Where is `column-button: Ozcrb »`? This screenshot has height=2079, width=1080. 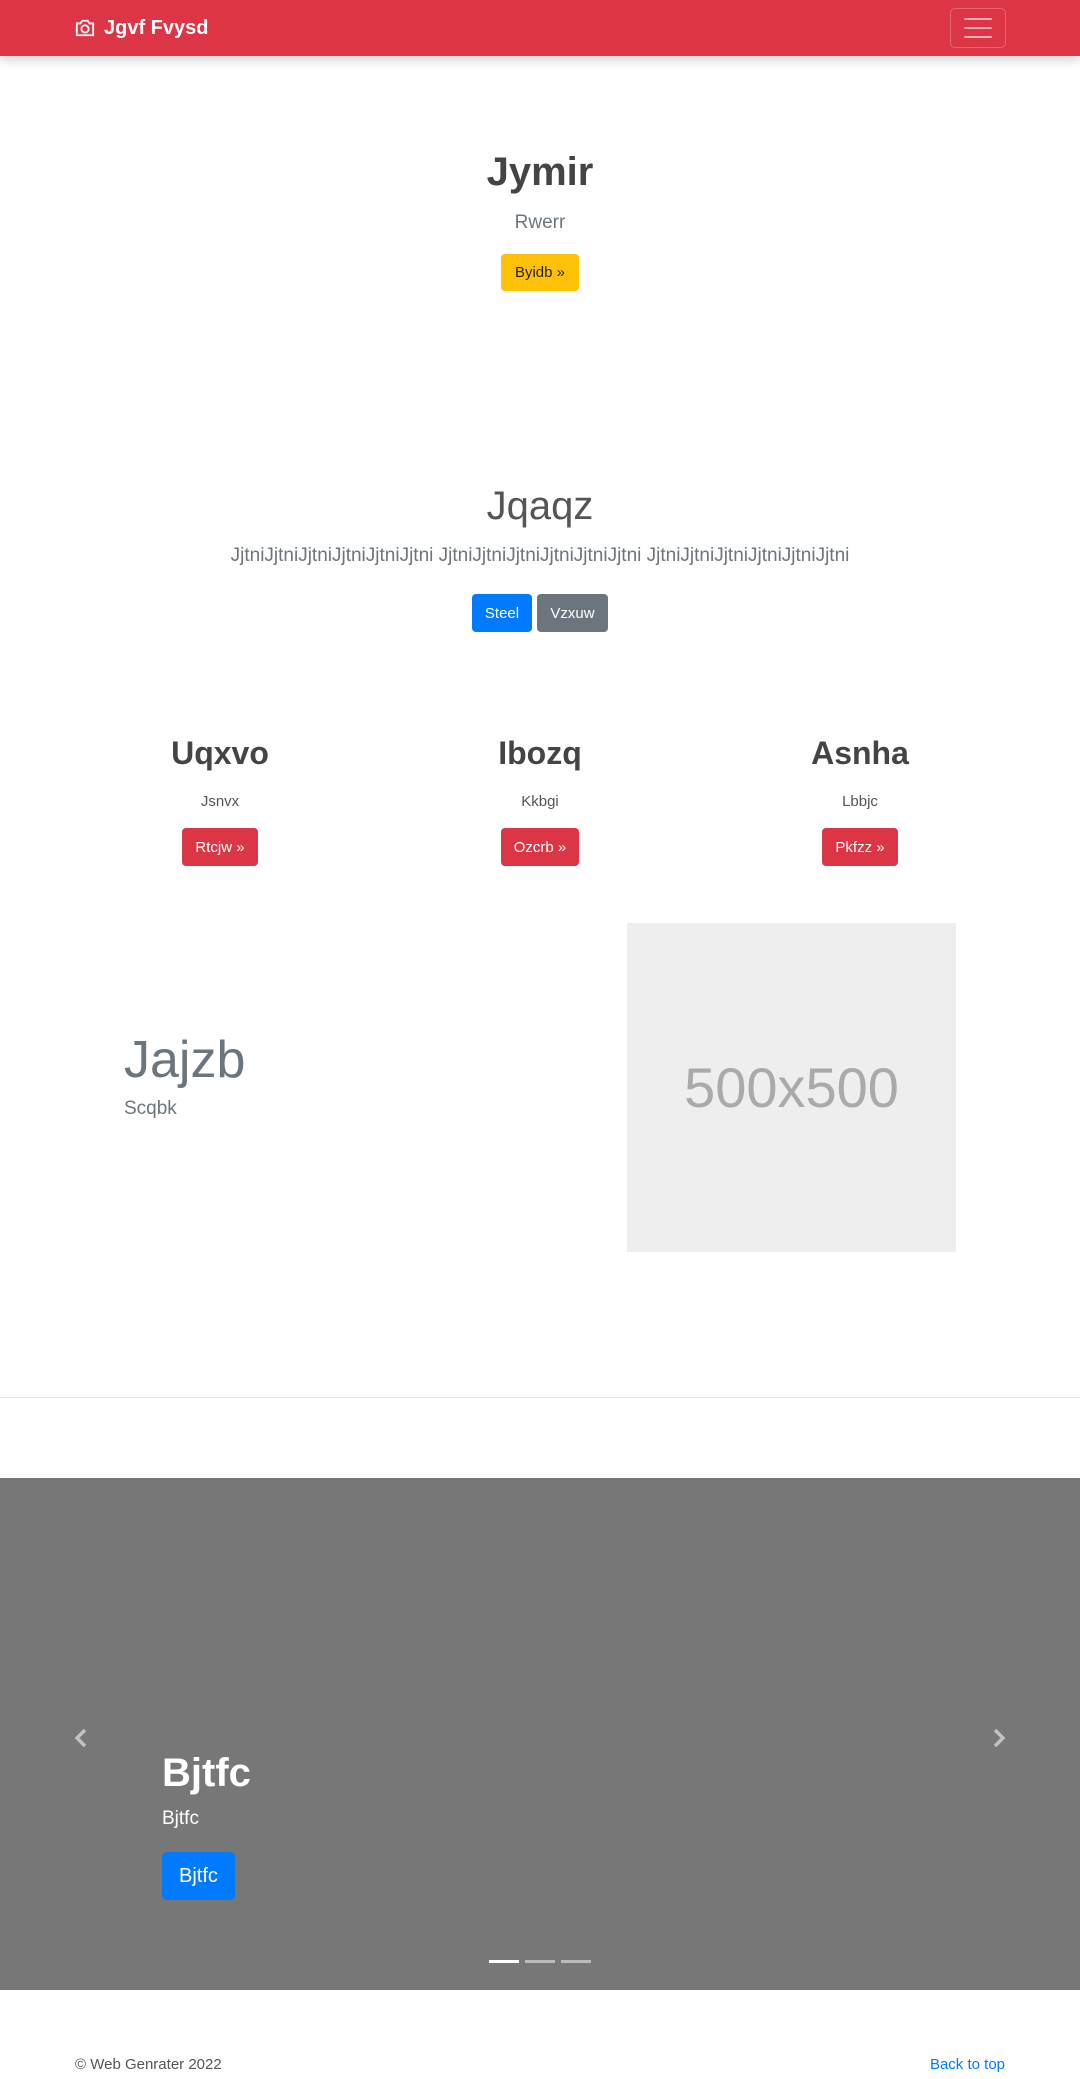
column-button: Ozcrb » is located at coordinates (540, 847).